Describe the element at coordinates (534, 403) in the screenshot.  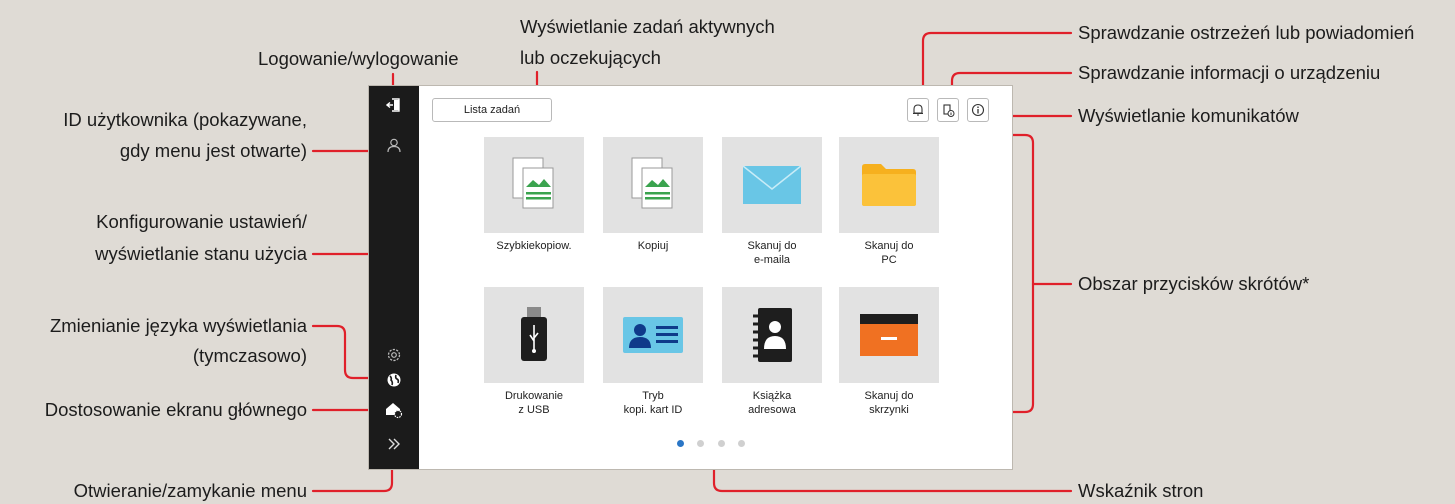
I see `tile-label: Drukowanie z USB` at that location.